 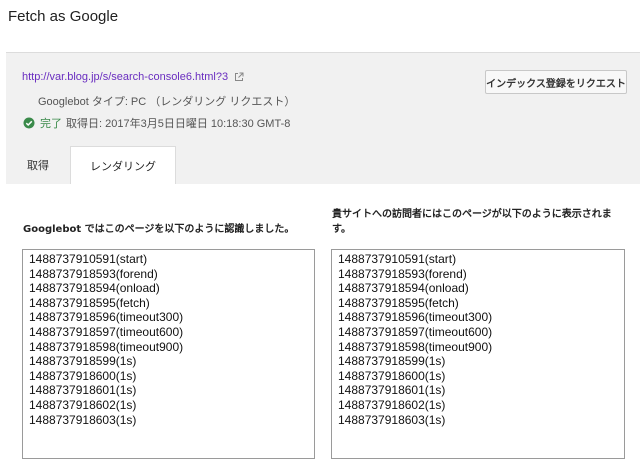 I want to click on check-circle-icon, so click(x=29, y=123).